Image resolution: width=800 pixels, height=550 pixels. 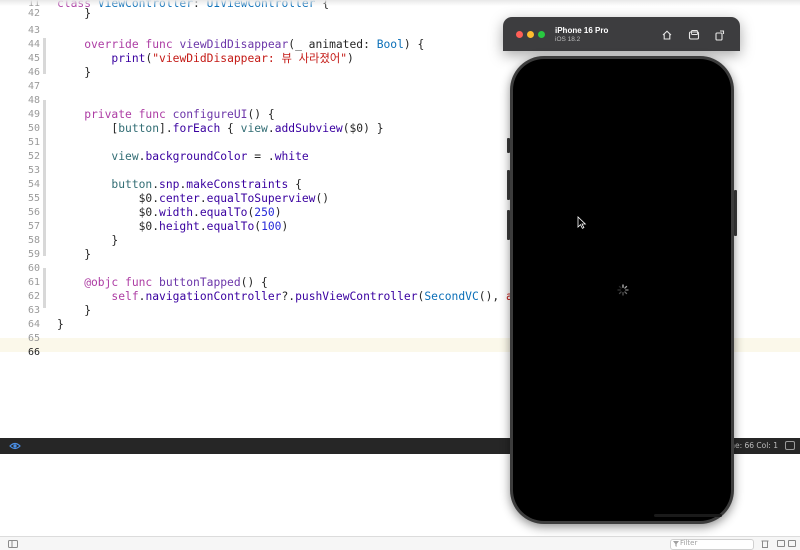 What do you see at coordinates (88, 128) in the screenshot?
I see `code-token: [` at bounding box center [88, 128].